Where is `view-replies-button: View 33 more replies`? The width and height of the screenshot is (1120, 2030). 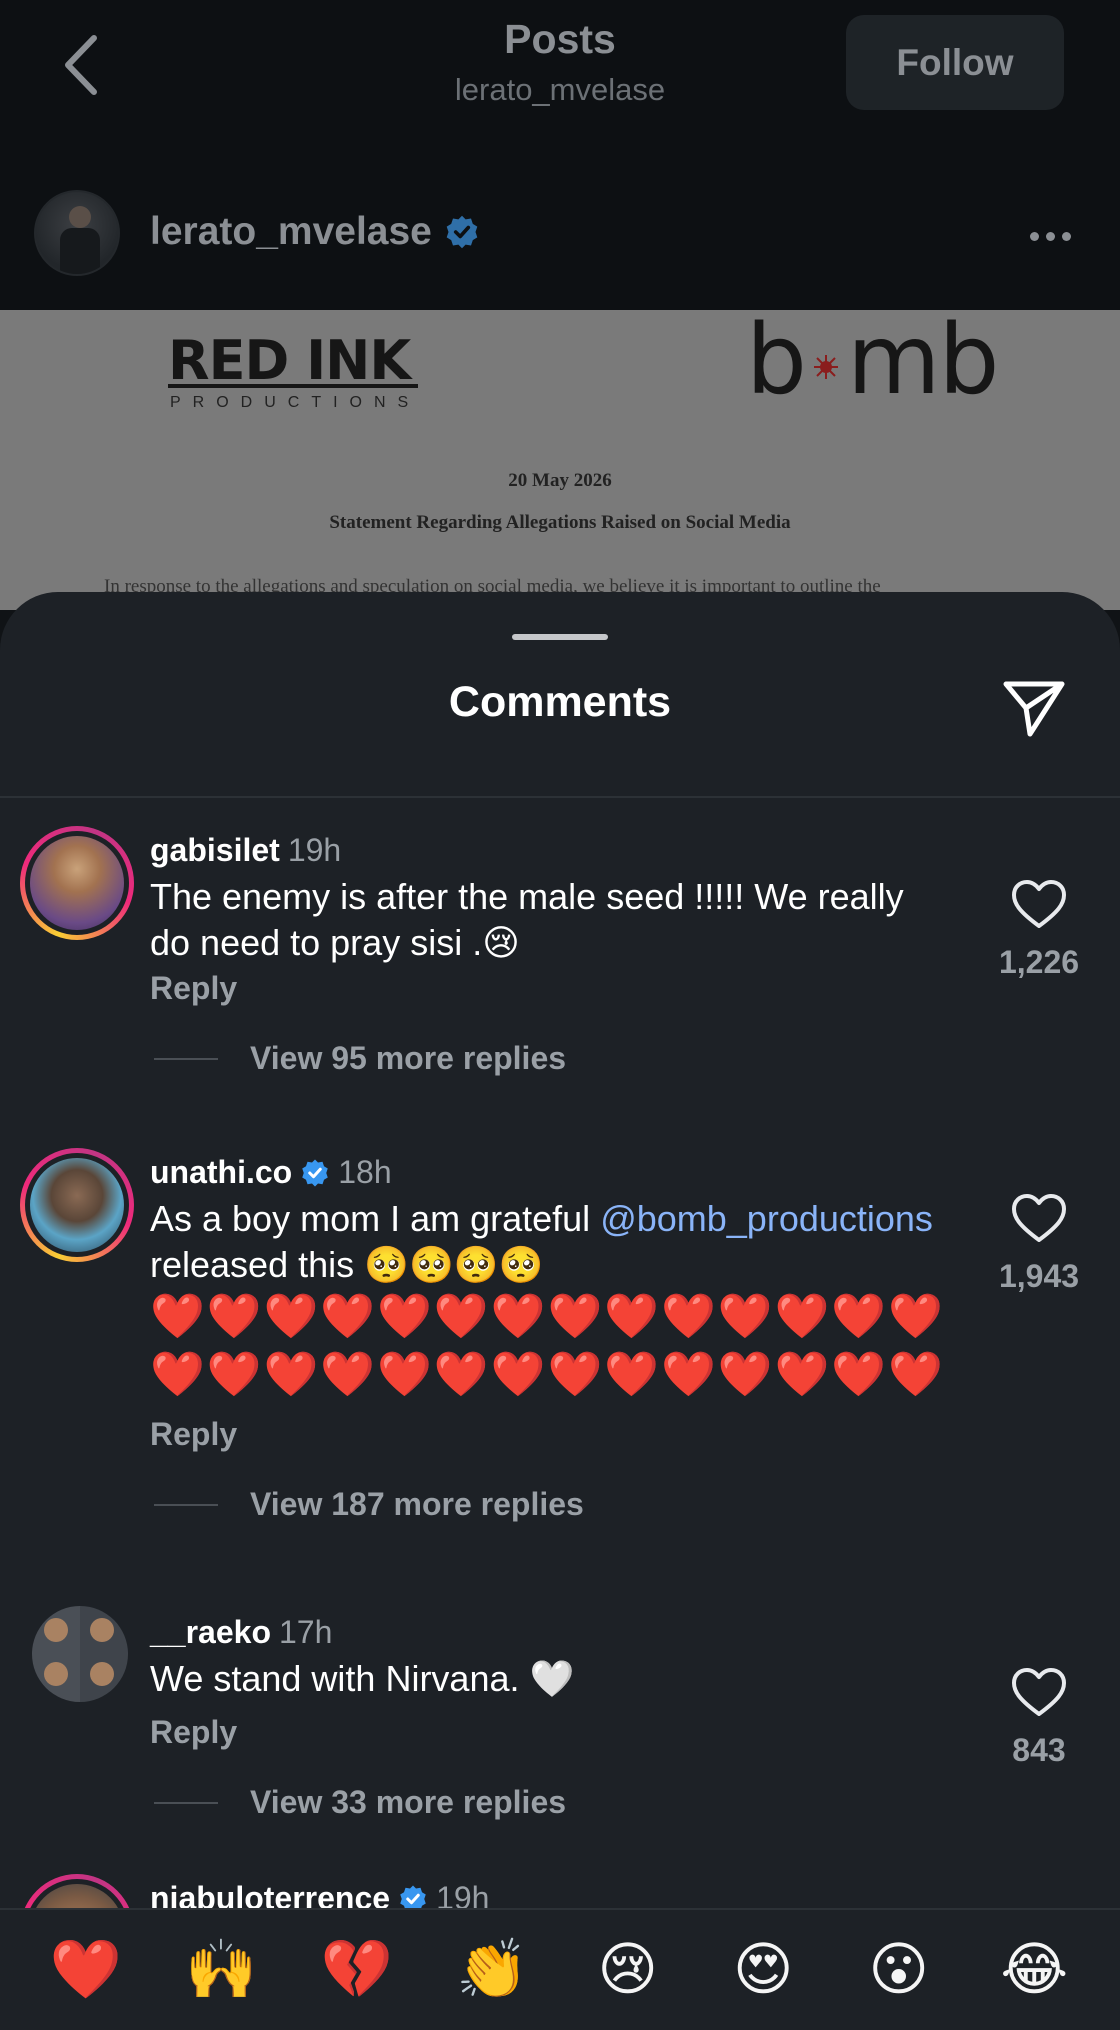
view-replies-button: View 33 more replies is located at coordinates (360, 1802).